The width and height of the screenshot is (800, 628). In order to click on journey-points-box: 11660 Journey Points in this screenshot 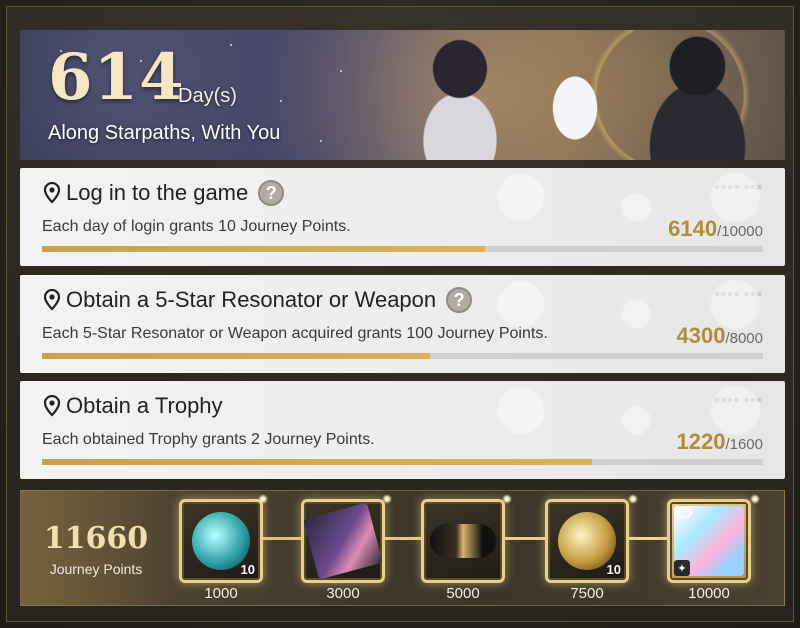, I will do `click(96, 548)`.